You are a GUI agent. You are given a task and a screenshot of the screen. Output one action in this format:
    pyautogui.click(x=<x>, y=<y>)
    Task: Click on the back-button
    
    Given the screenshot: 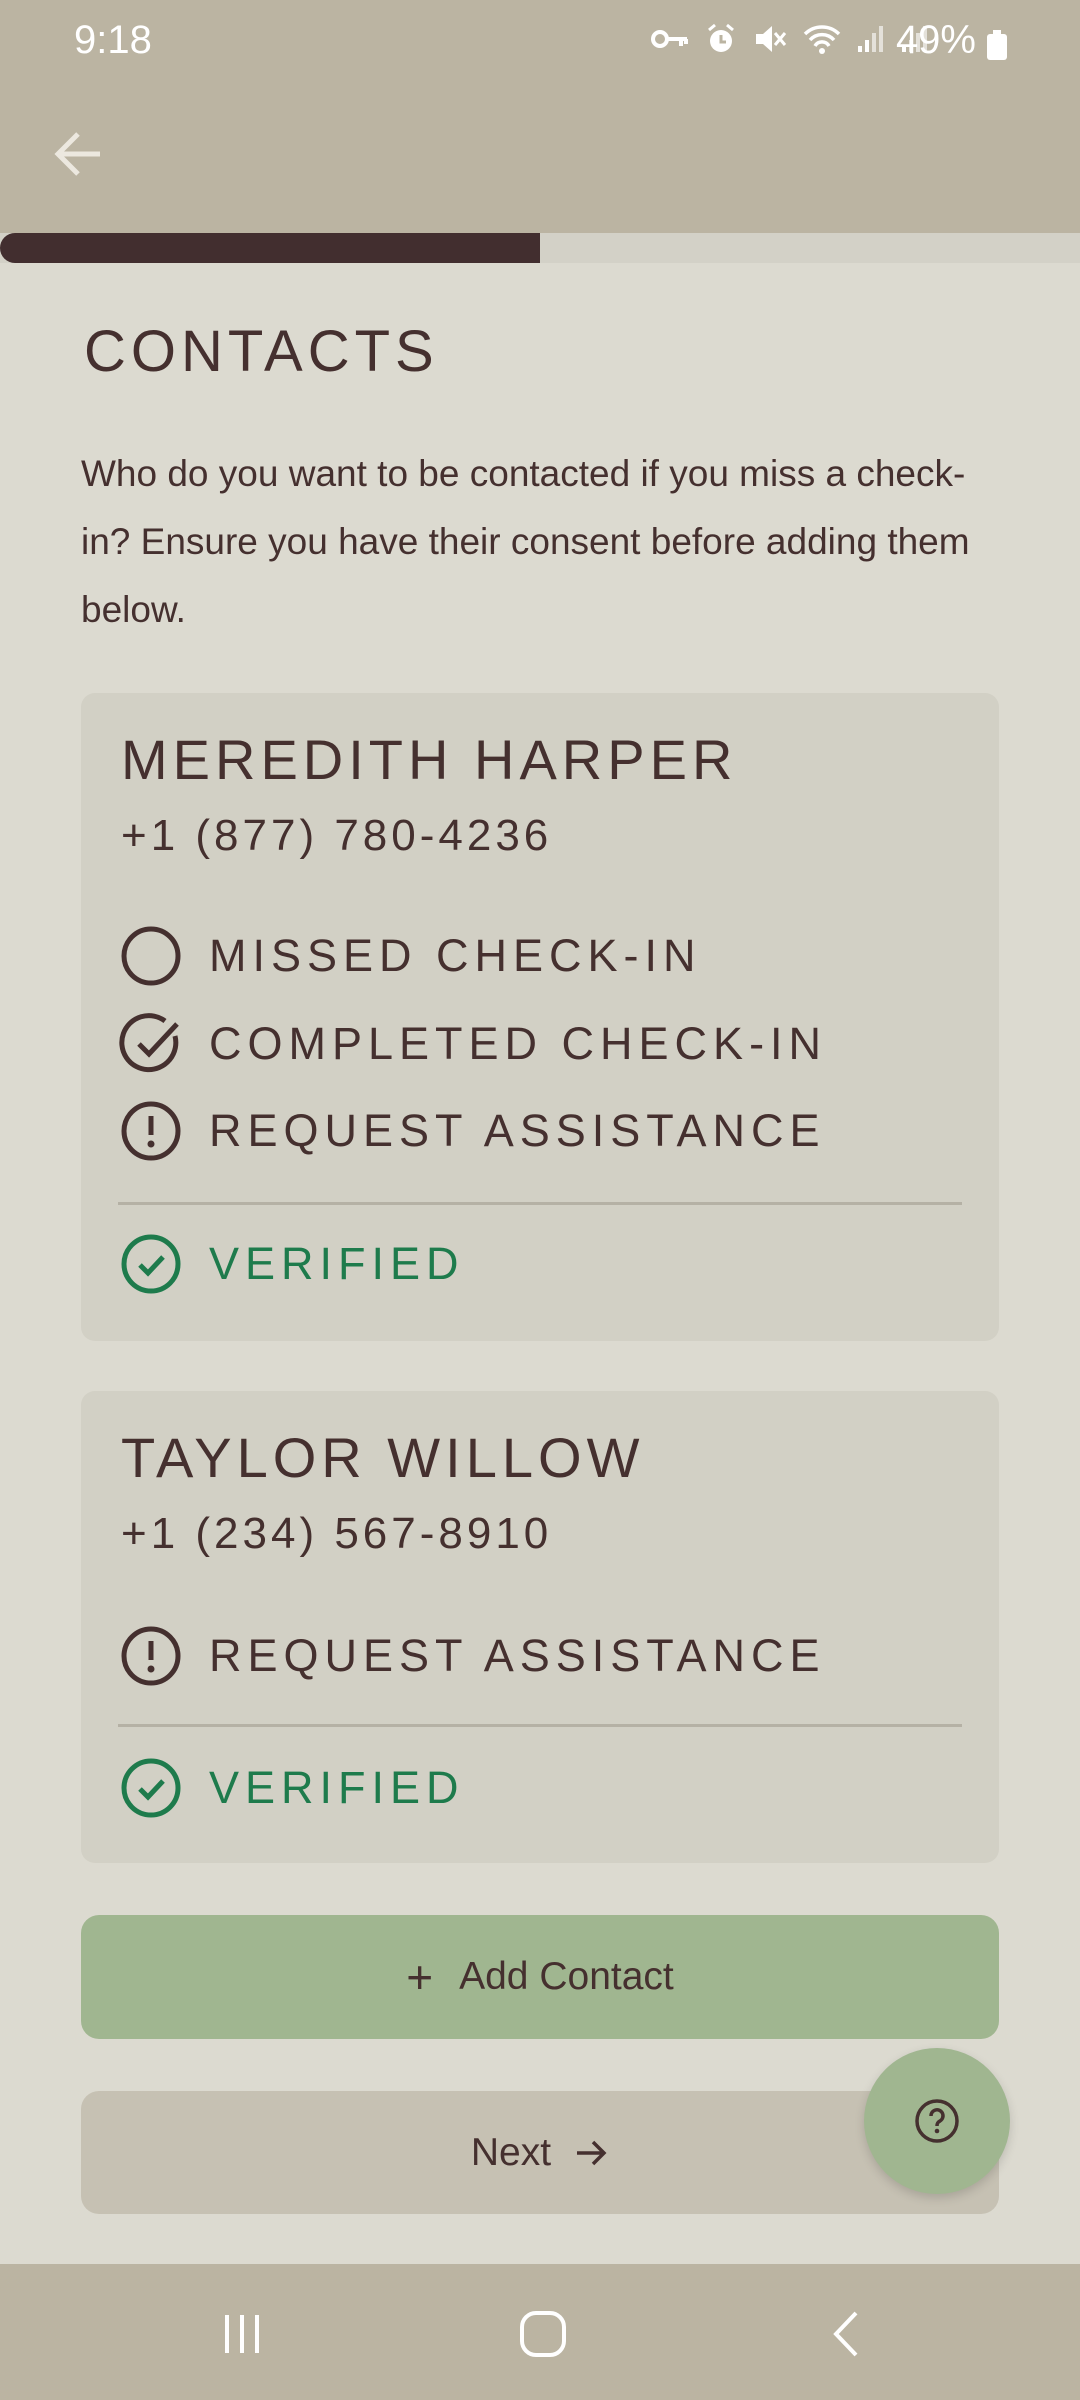 What is the action you would take?
    pyautogui.click(x=78, y=154)
    